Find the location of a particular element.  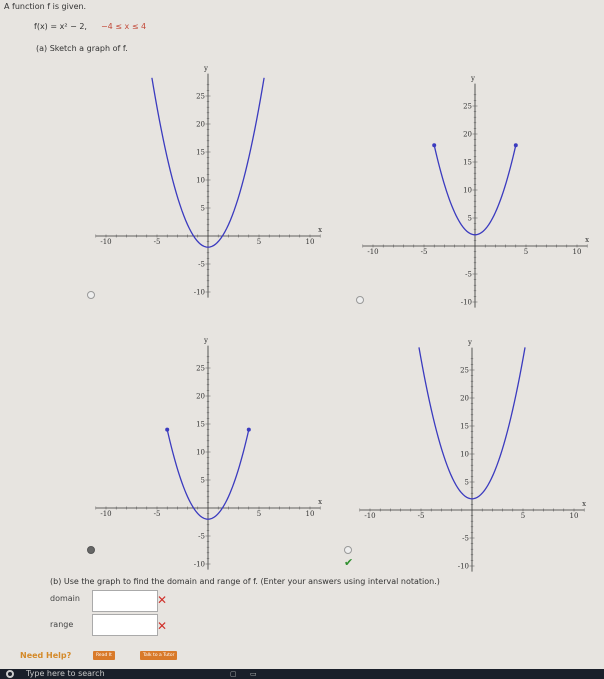

range-incorrect-icon: ✕ is located at coordinates (162, 626).